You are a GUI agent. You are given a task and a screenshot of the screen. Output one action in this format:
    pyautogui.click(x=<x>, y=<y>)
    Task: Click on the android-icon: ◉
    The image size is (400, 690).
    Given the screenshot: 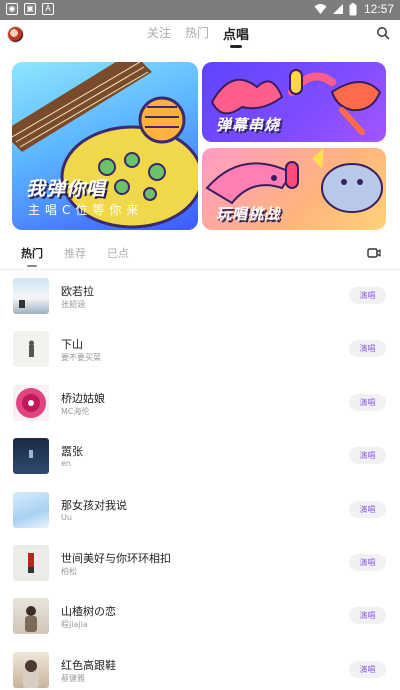 What is the action you would take?
    pyautogui.click(x=12, y=9)
    